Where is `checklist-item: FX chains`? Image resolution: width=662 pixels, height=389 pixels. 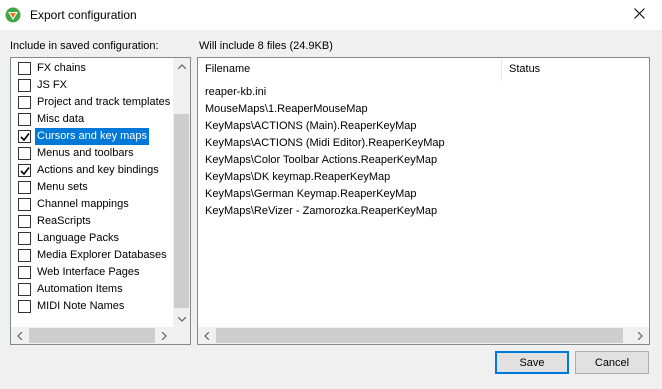
checklist-item: FX chains is located at coordinates (92, 68).